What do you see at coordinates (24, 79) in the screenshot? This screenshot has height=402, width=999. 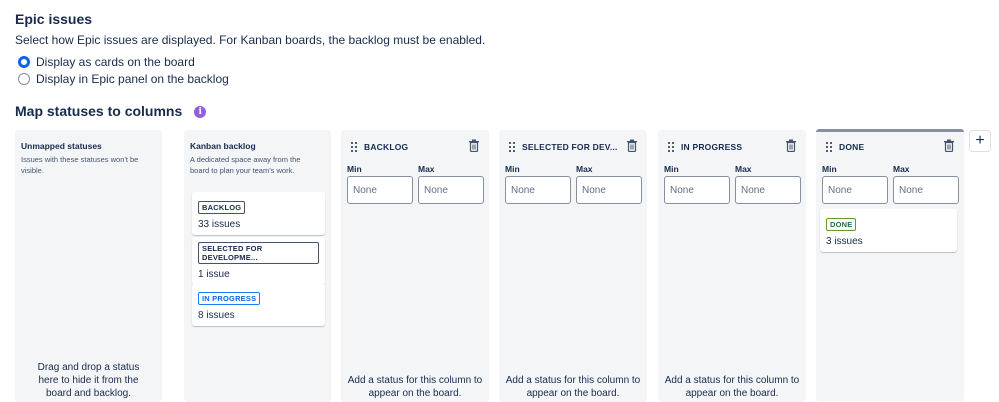 I see `radio-unchecked-icon` at bounding box center [24, 79].